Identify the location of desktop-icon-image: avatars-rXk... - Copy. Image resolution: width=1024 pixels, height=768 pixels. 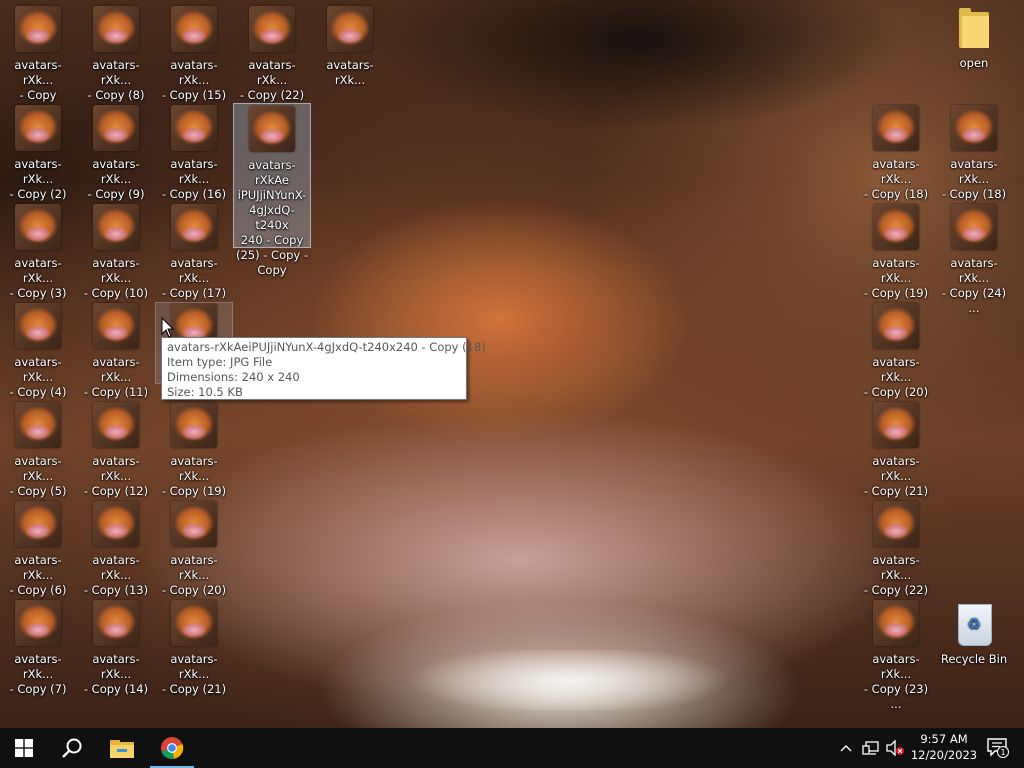
(38, 54).